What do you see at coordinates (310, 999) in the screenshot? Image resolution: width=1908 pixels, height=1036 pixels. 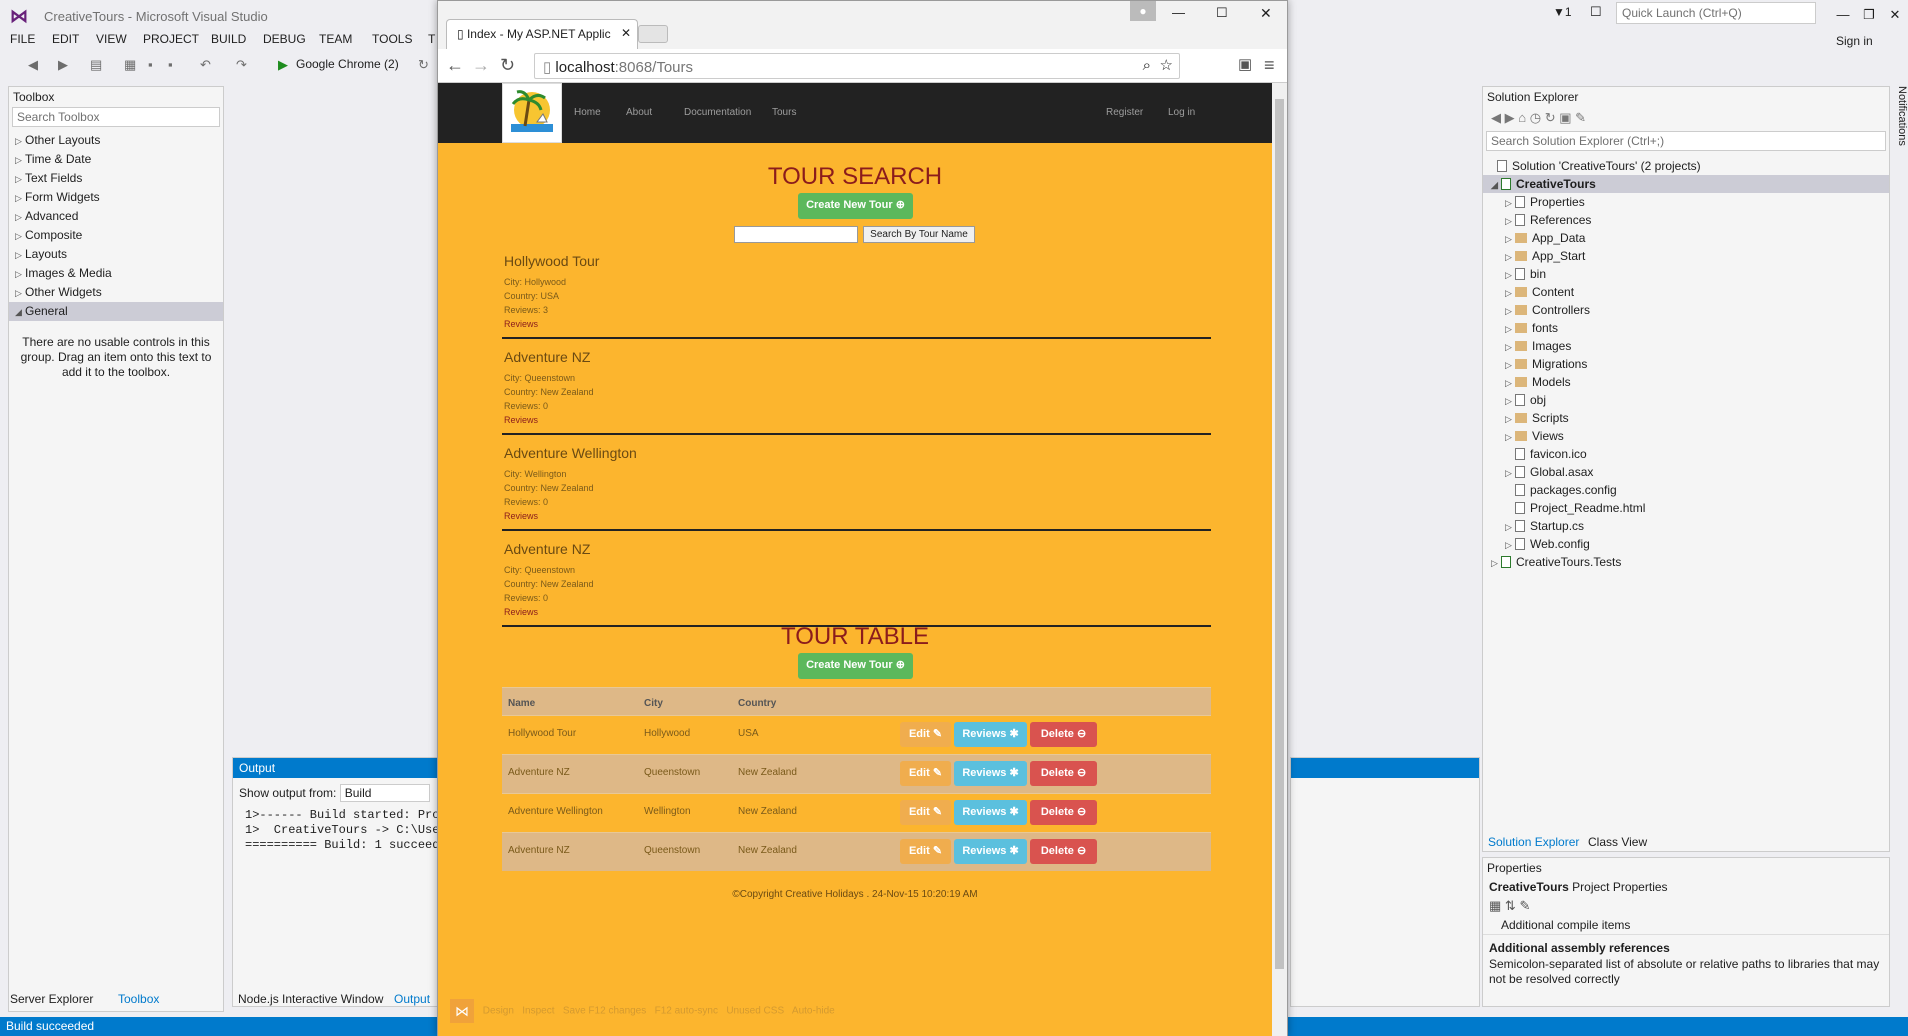 I see `tab-nodejs-window: Node.js Interactive Window` at bounding box center [310, 999].